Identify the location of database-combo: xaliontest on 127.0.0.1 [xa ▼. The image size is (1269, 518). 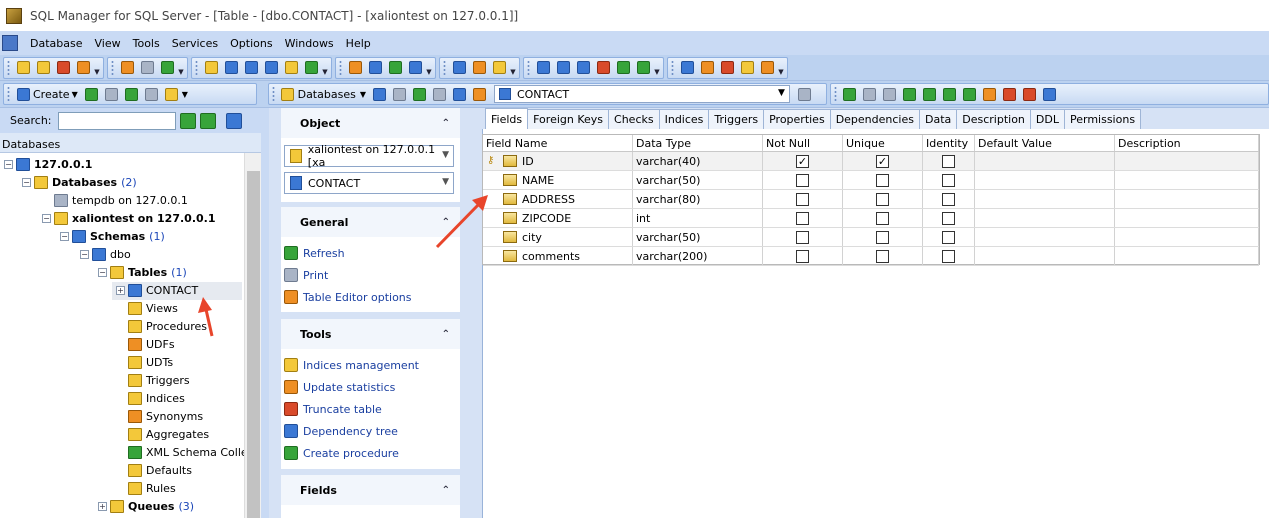
(369, 156).